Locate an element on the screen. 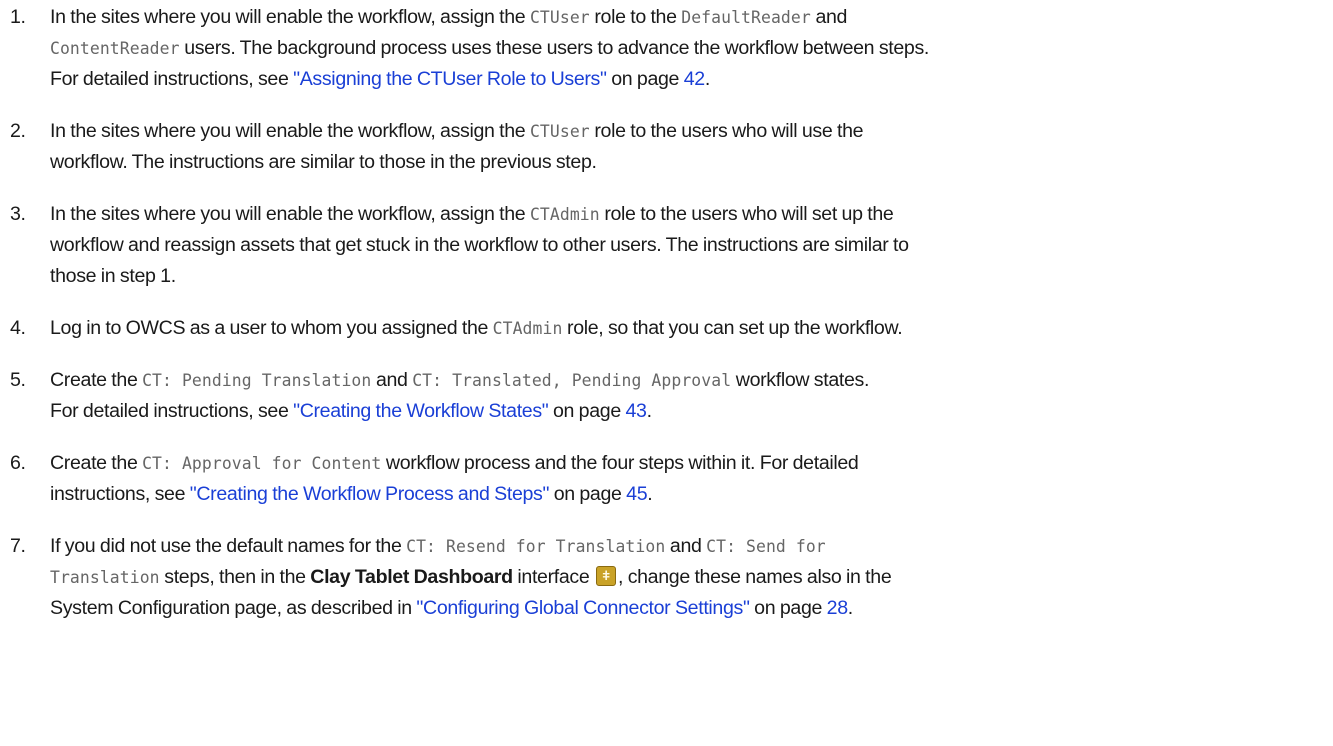 This screenshot has height=746, width=1333. step-number: 4. is located at coordinates (18, 328).